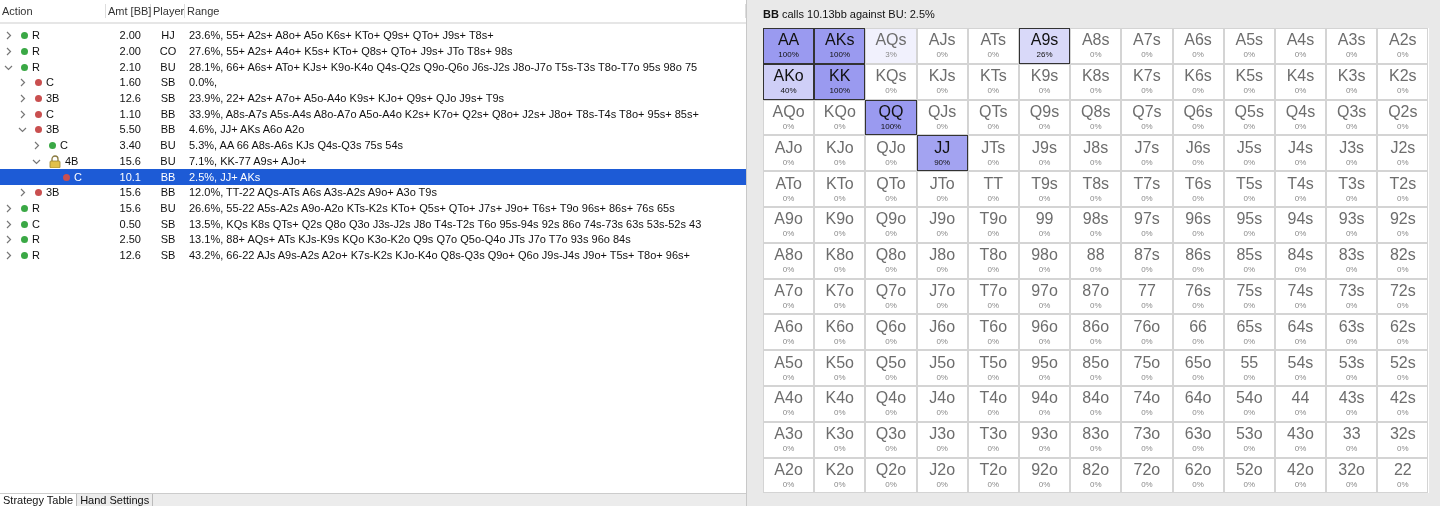 Image resolution: width=1440 pixels, height=506 pixels. Describe the element at coordinates (789, 46) in the screenshot. I see `hand-cell: AA 100%` at that location.